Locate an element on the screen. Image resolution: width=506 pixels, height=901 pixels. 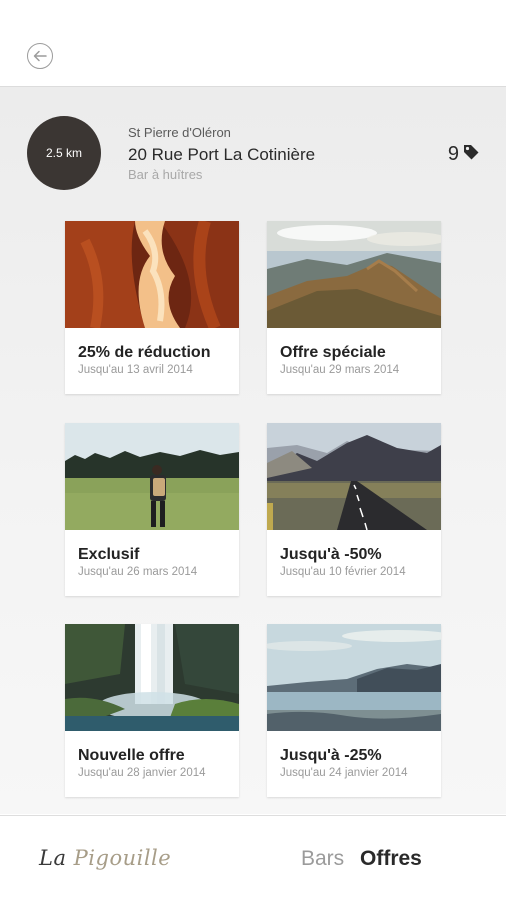
offer-card: 25% de réduction Jusqu'au 13 avril 2014 is located at coordinates (152, 307).